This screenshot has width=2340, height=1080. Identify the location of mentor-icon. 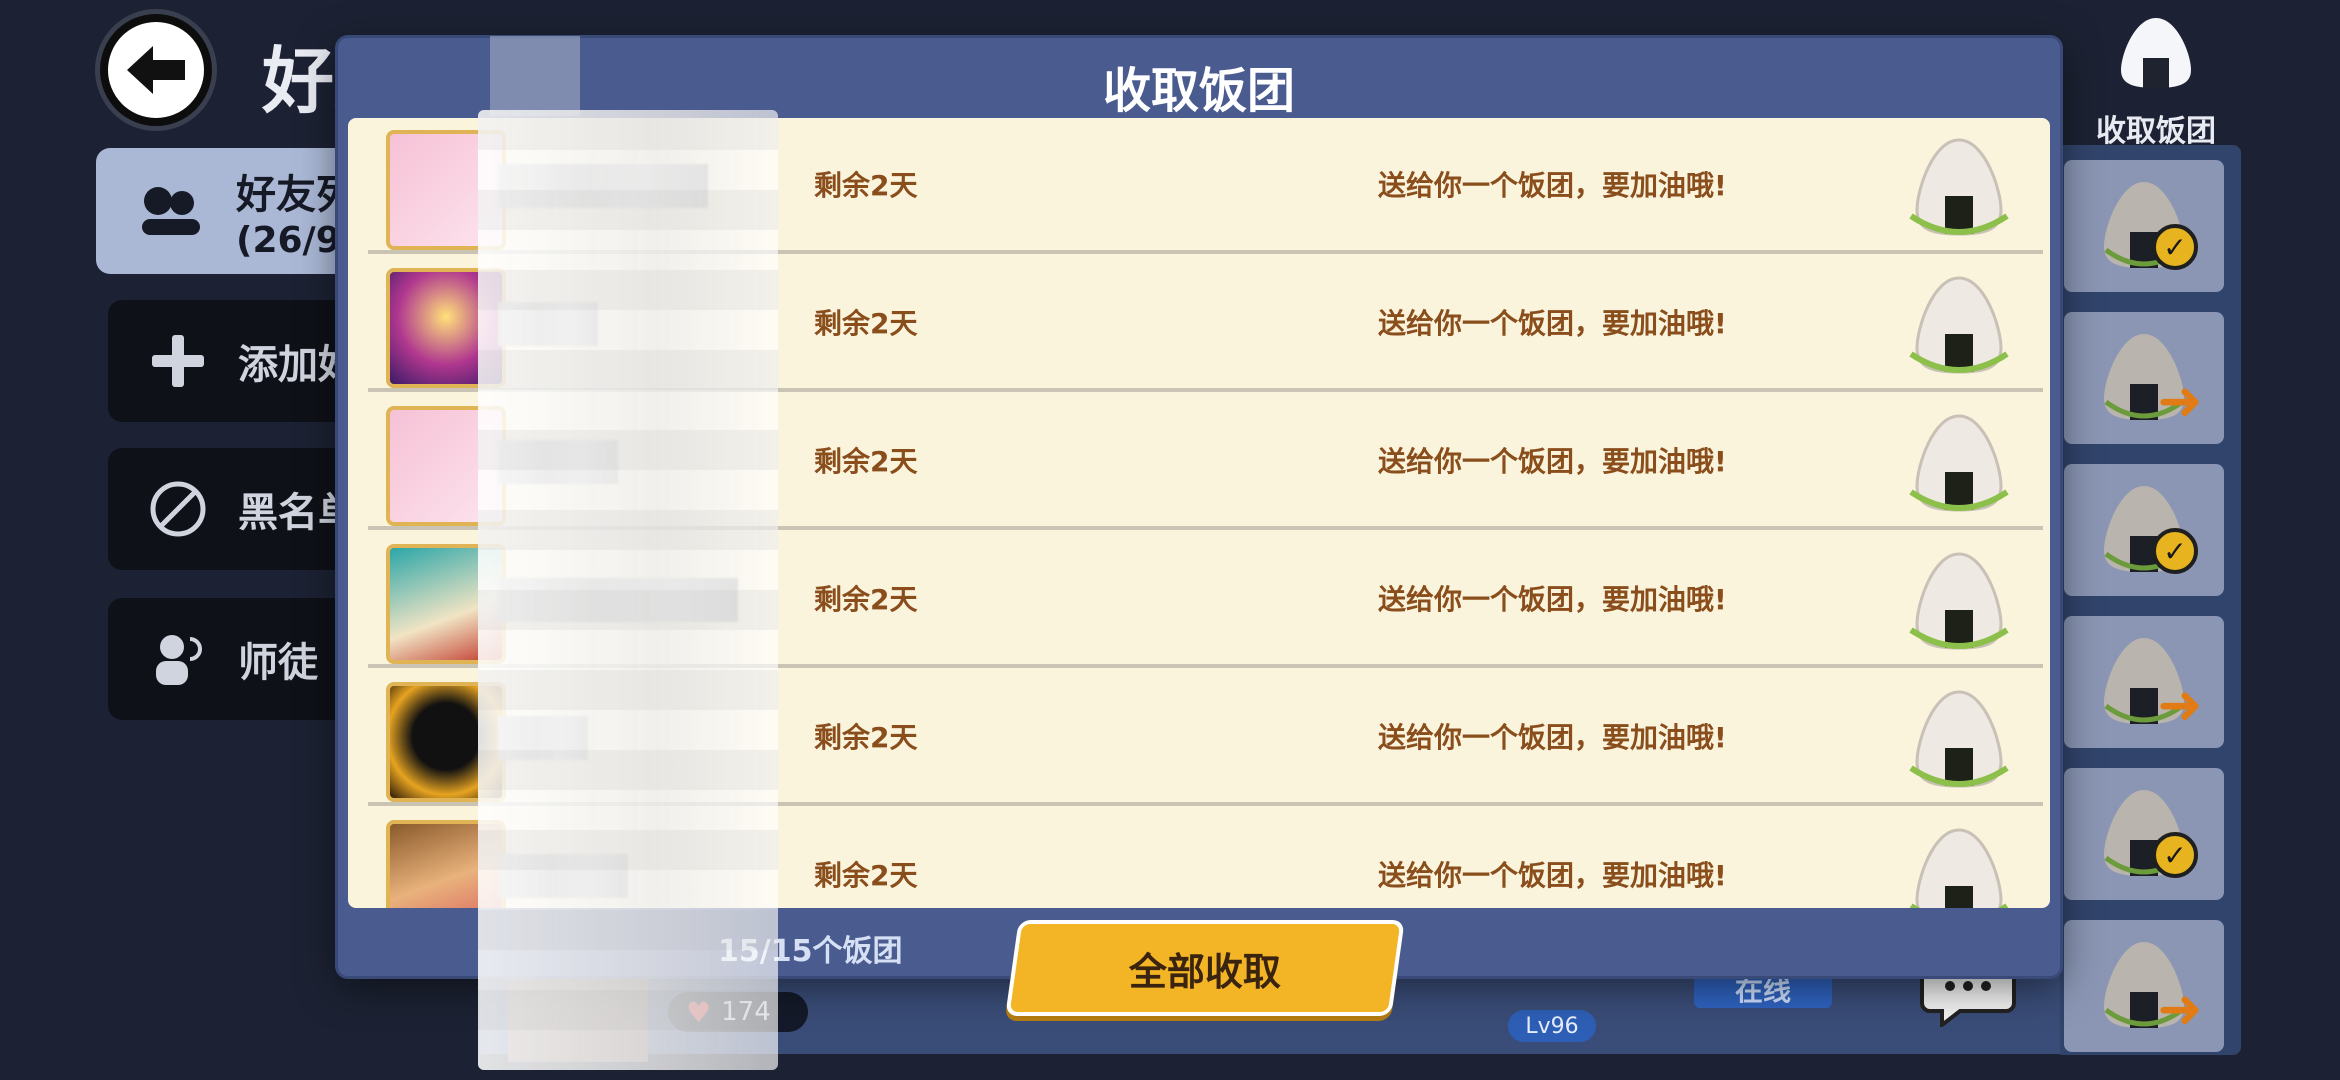
(179, 660).